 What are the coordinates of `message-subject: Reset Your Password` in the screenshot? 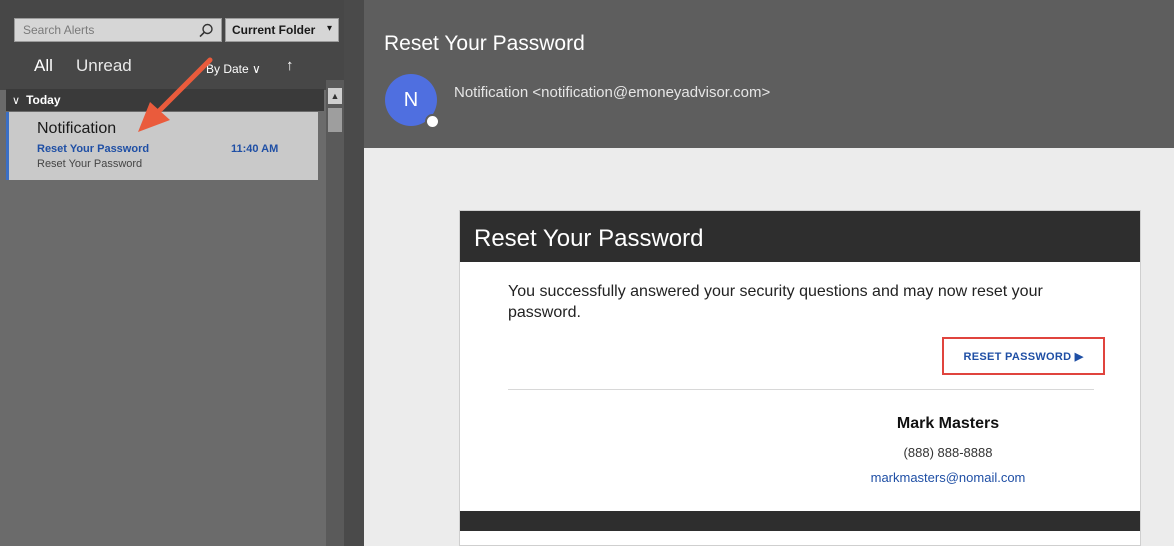 It's located at (93, 149).